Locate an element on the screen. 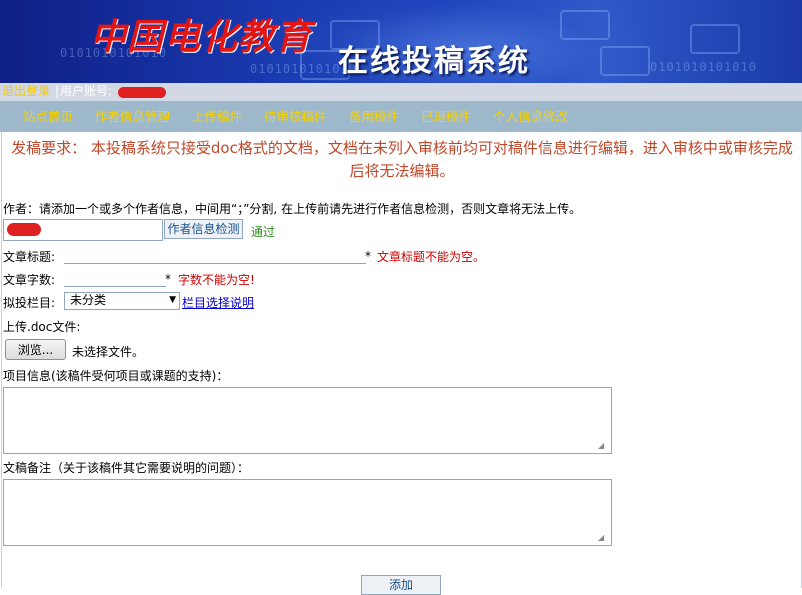 The width and height of the screenshot is (802, 595). column-select: 未分类 ▼ is located at coordinates (122, 301).